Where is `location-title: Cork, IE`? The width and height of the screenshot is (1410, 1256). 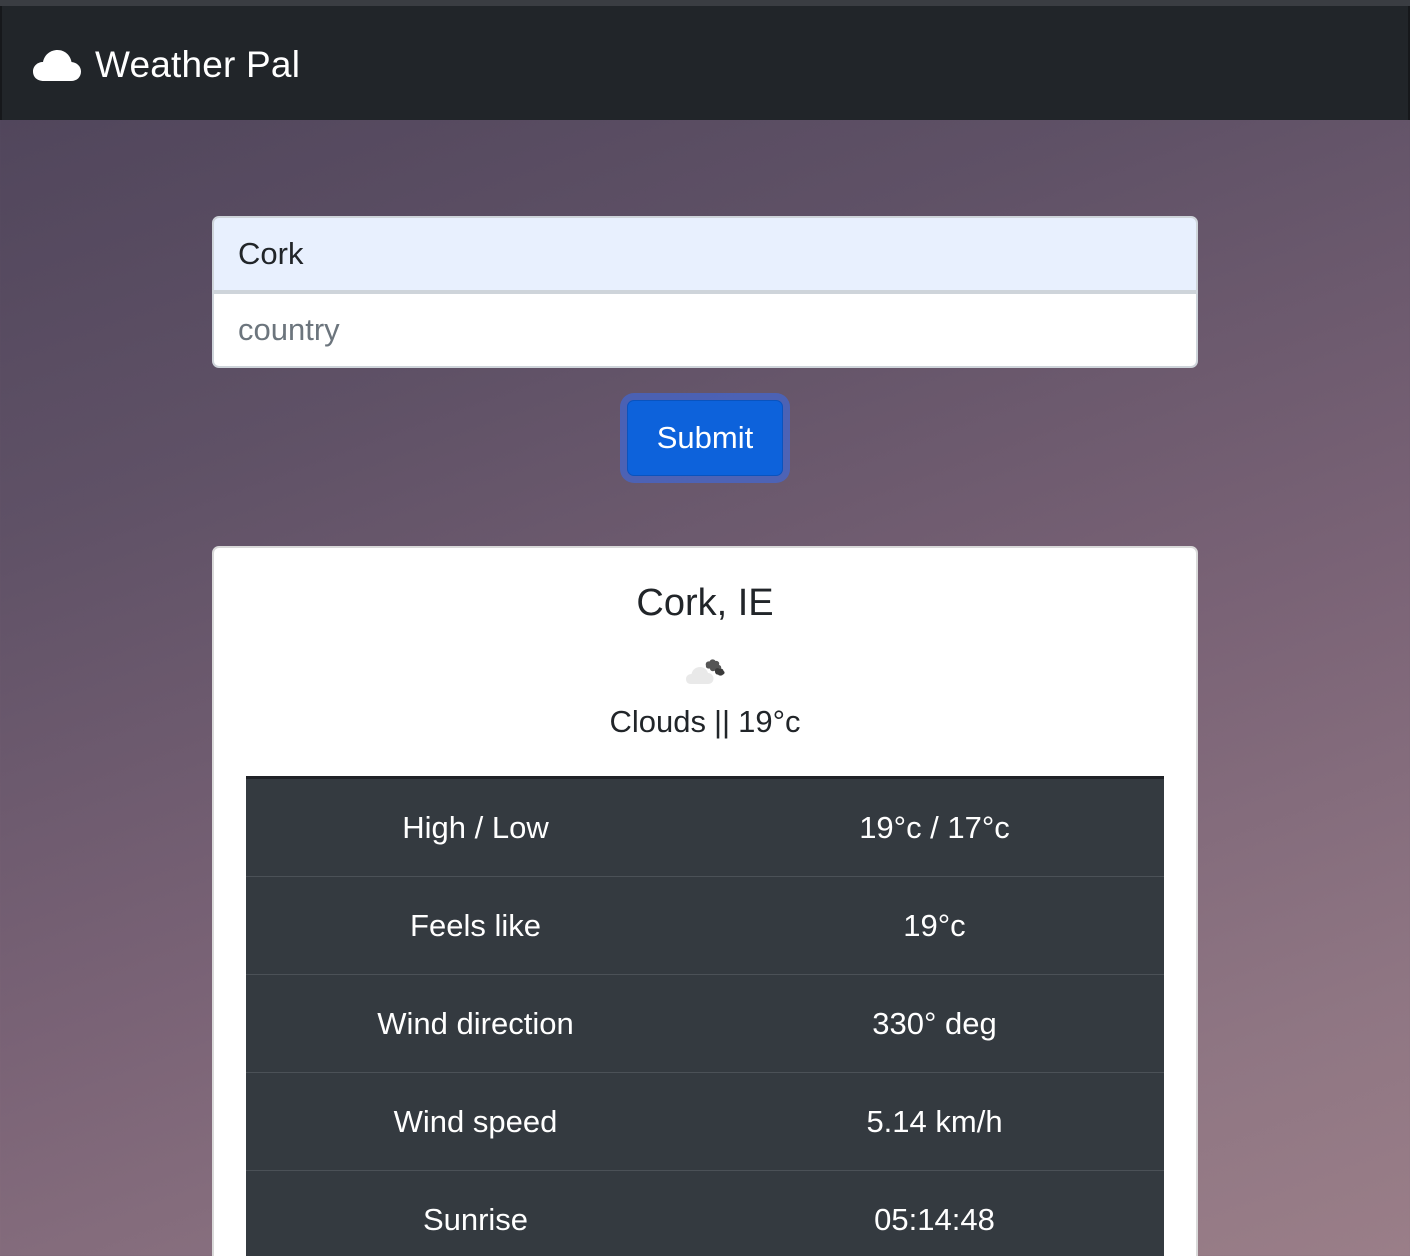
location-title: Cork, IE is located at coordinates (705, 603).